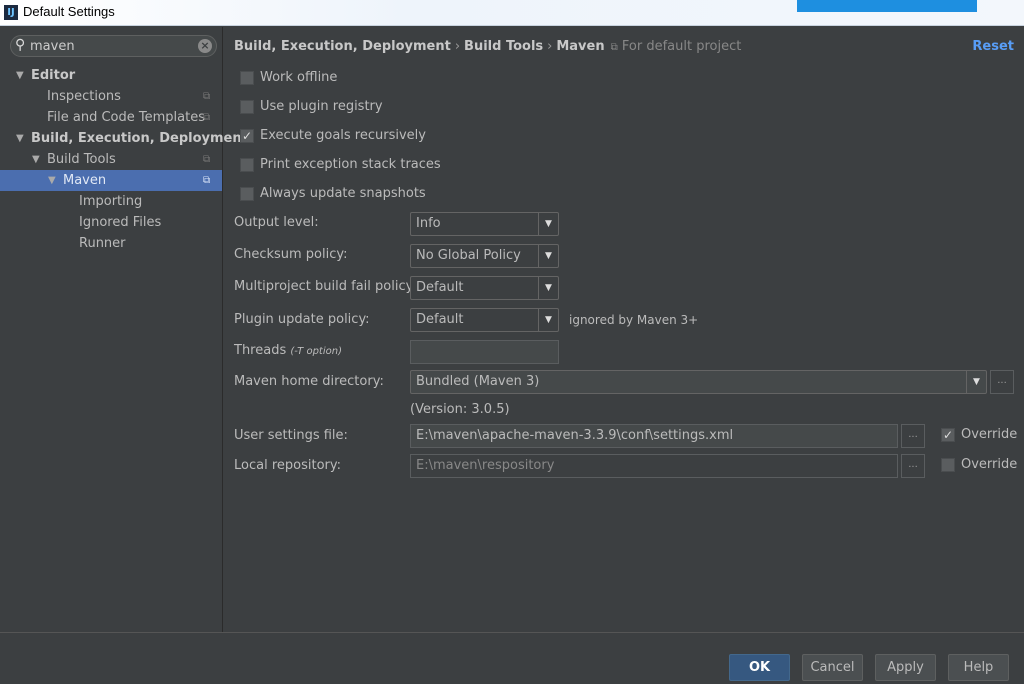  I want to click on threads-hint: (-T option), so click(316, 351).